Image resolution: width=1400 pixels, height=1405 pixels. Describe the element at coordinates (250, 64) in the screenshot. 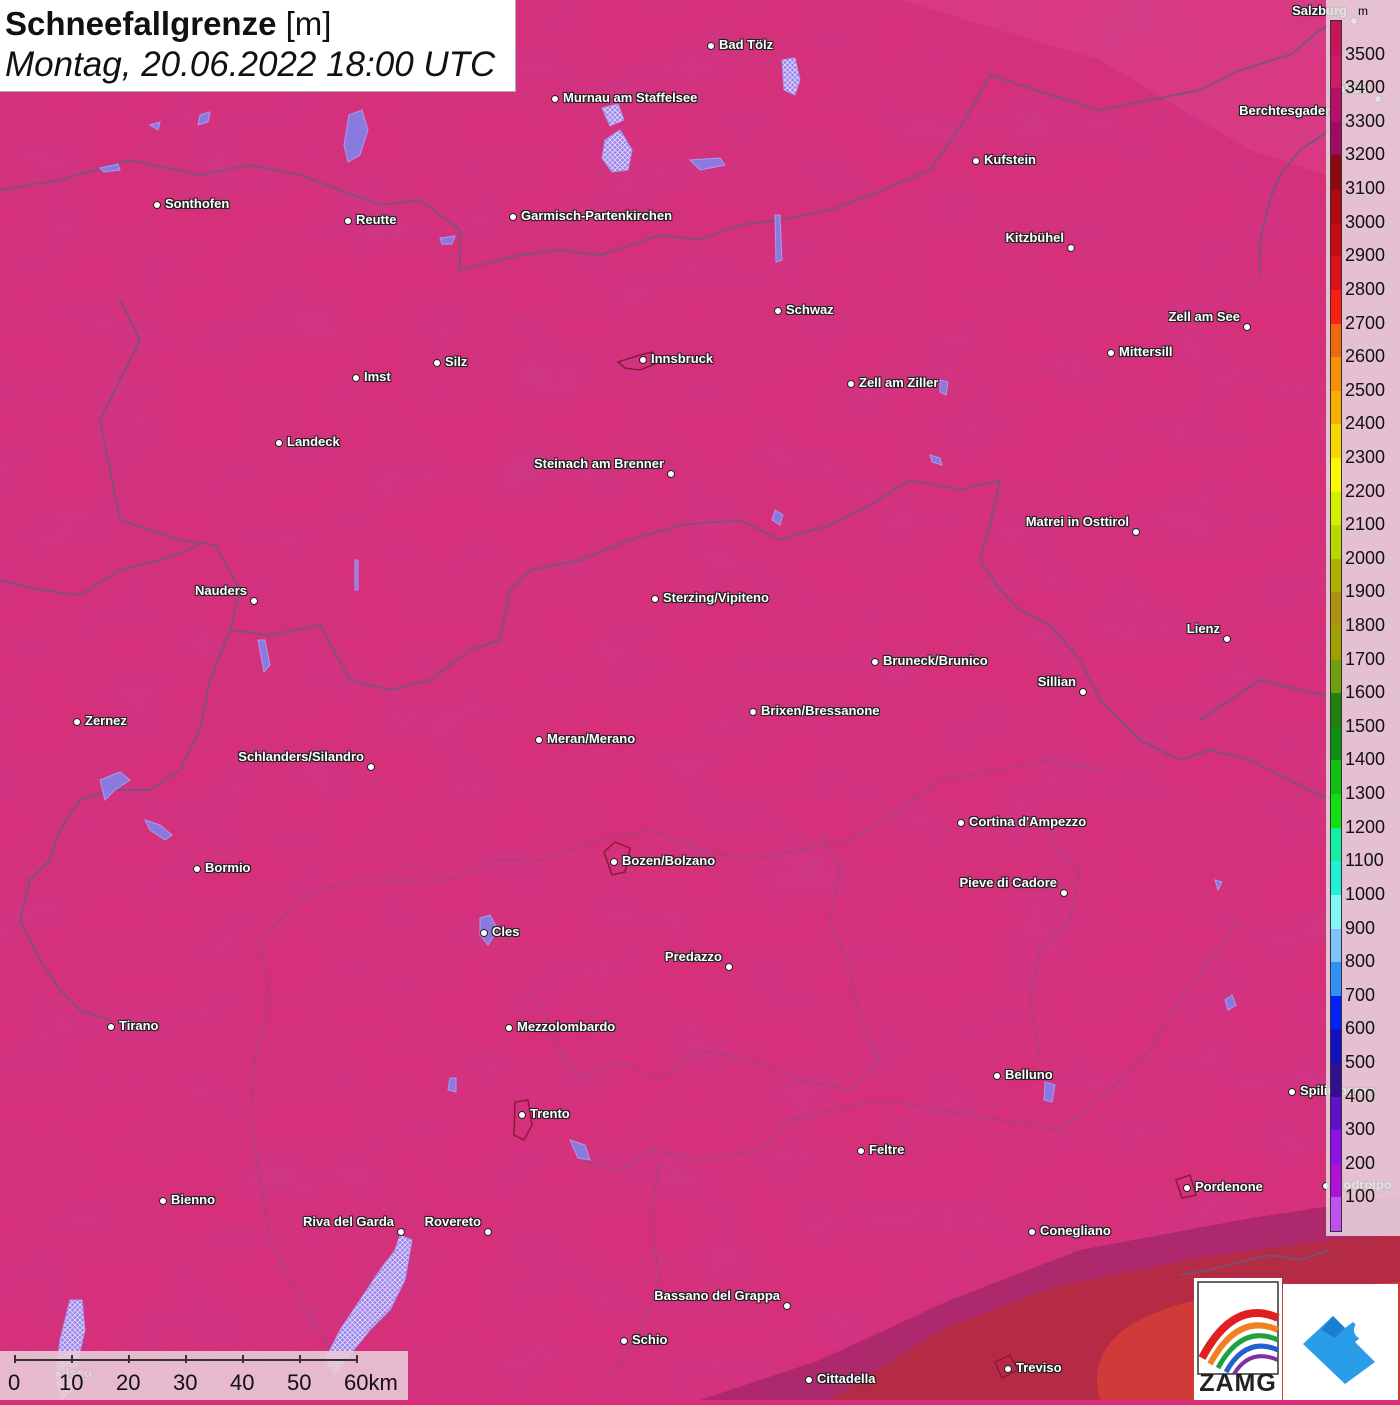

I see `map-date: Montag, 20.06.2022 18:00 UTC` at that location.